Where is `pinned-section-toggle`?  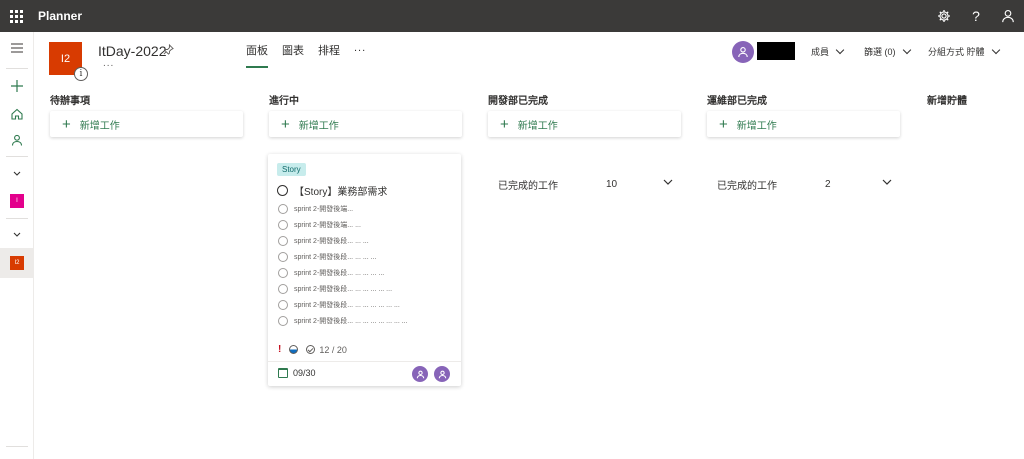
pinned-section-toggle is located at coordinates (17, 174).